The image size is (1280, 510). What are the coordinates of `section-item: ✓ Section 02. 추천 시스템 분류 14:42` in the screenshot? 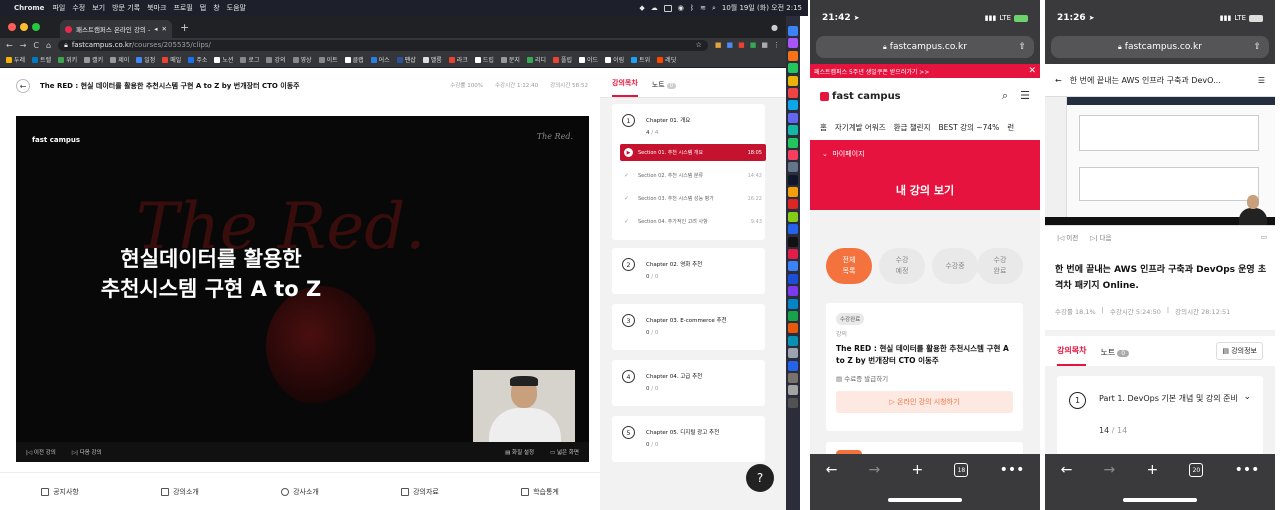 It's located at (693, 175).